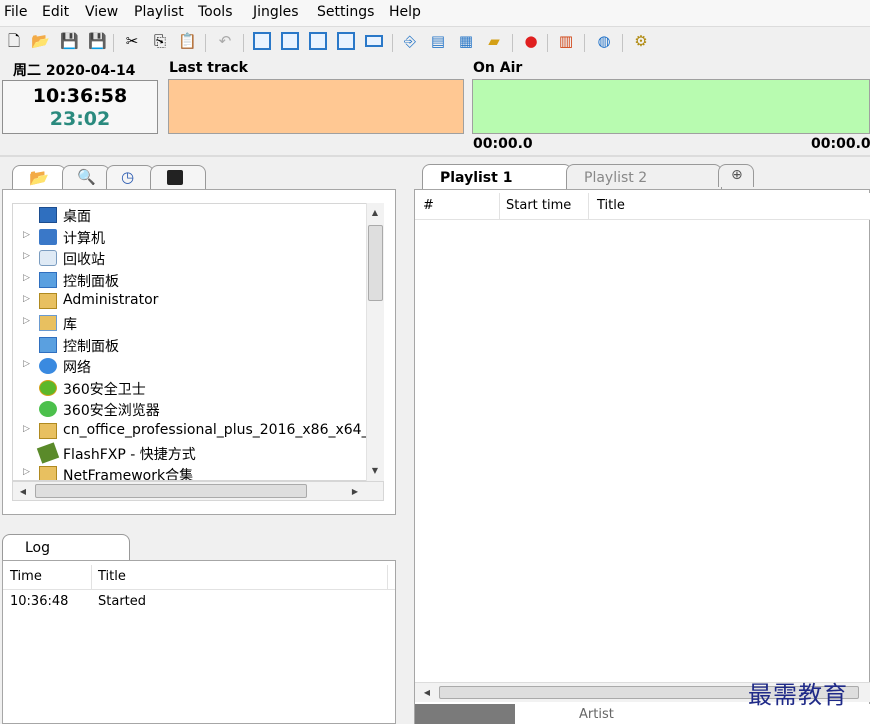 The height and width of the screenshot is (724, 870). What do you see at coordinates (66, 547) in the screenshot?
I see `tab-log: Log` at bounding box center [66, 547].